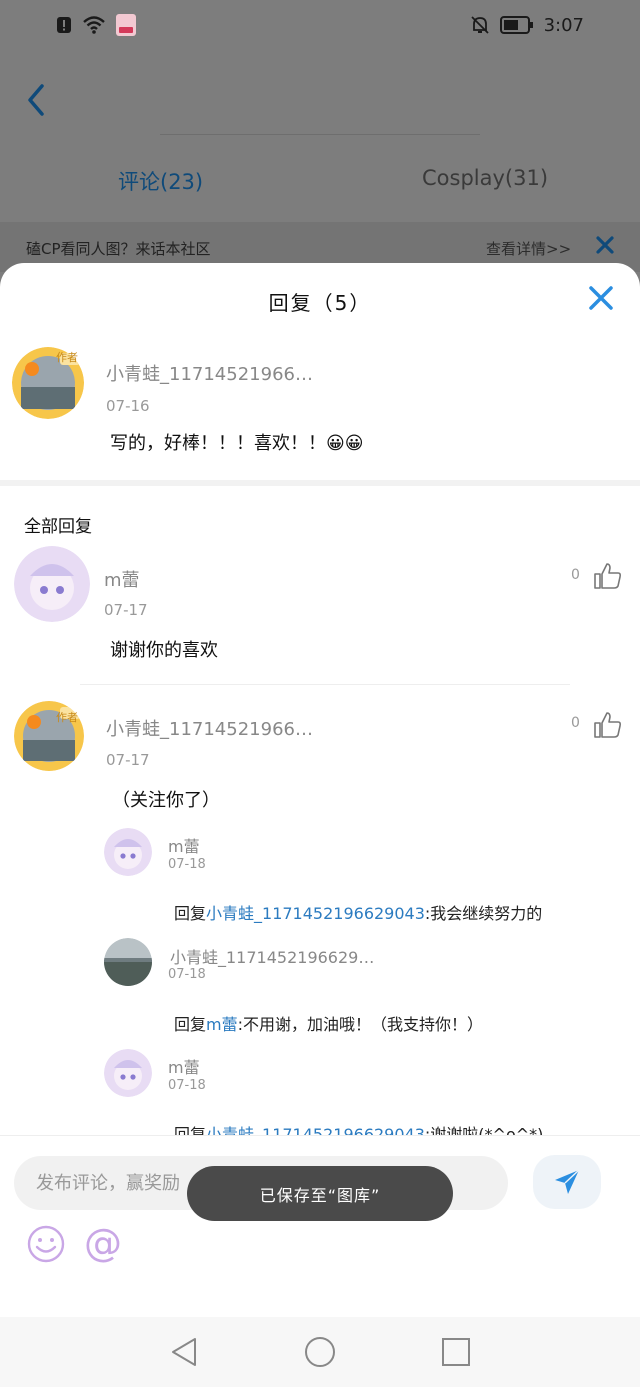 The width and height of the screenshot is (640, 1387). I want to click on background-divider, so click(320, 134).